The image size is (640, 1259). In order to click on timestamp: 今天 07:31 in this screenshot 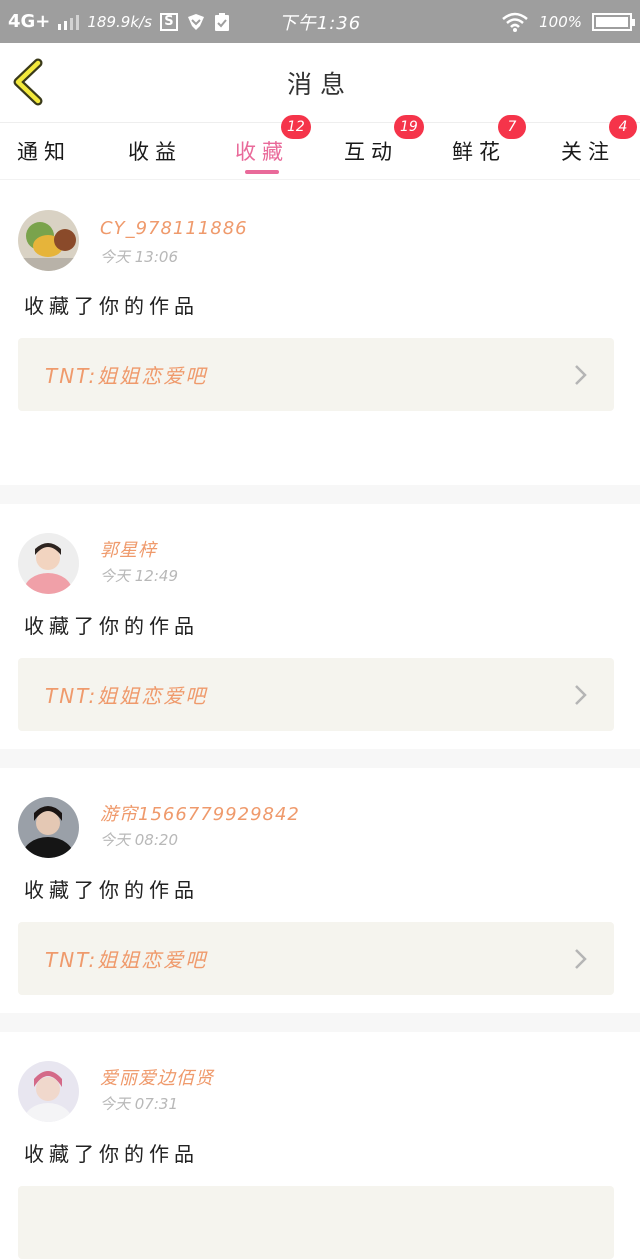, I will do `click(139, 1104)`.